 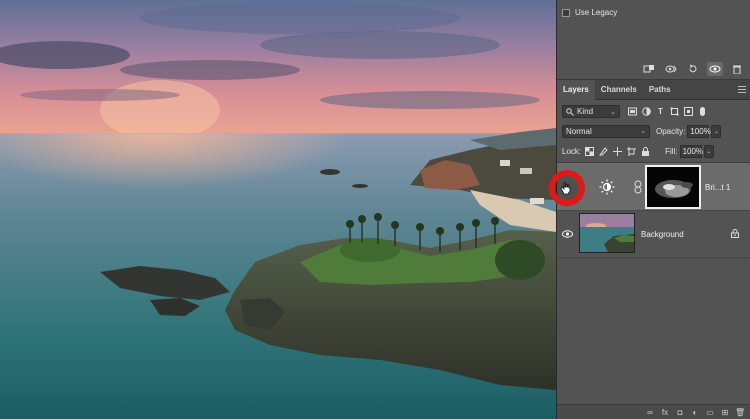 I want to click on fill-label: Fill:, so click(x=671, y=151).